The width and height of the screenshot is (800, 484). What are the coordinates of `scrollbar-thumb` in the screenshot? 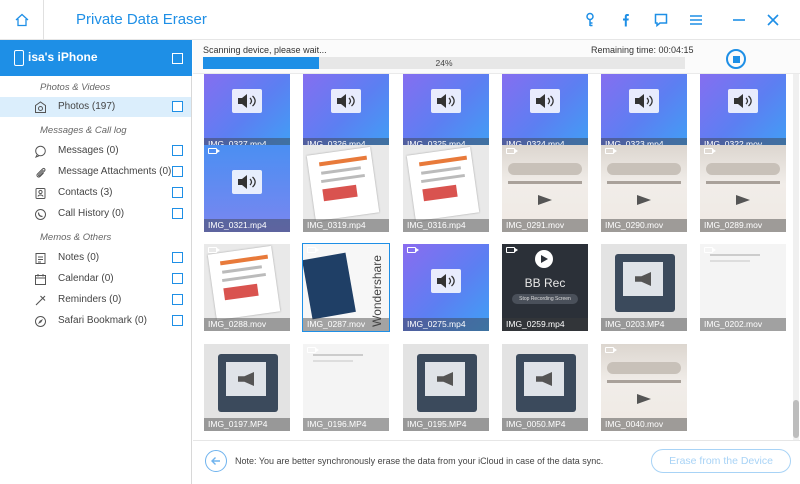 It's located at (796, 419).